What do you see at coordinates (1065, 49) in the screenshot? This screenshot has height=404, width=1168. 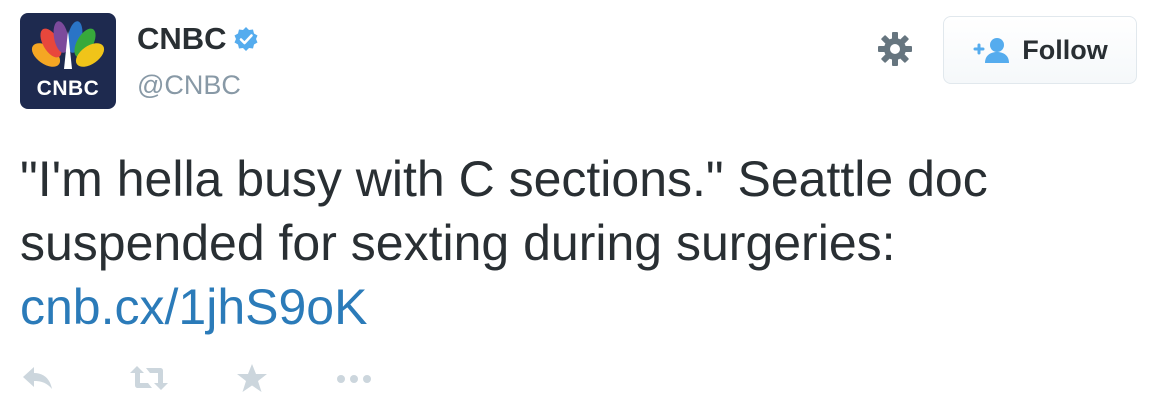 I see `follow-button-label: Follow` at bounding box center [1065, 49].